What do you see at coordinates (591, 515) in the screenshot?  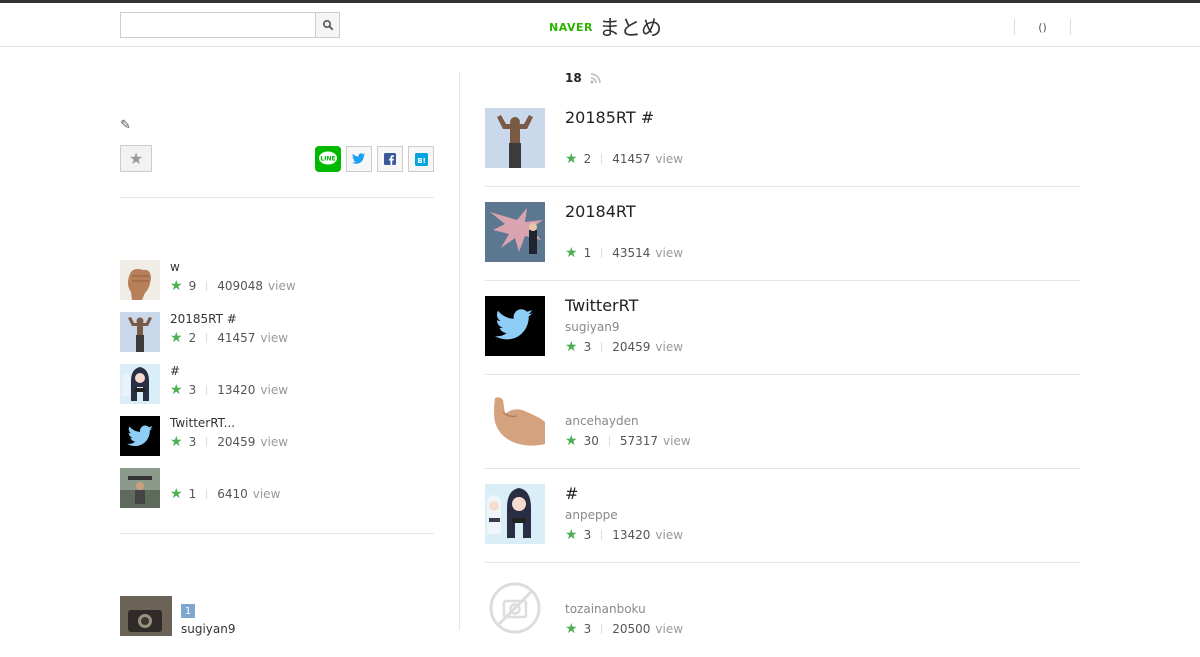 I see `matome-author: anpeppe` at bounding box center [591, 515].